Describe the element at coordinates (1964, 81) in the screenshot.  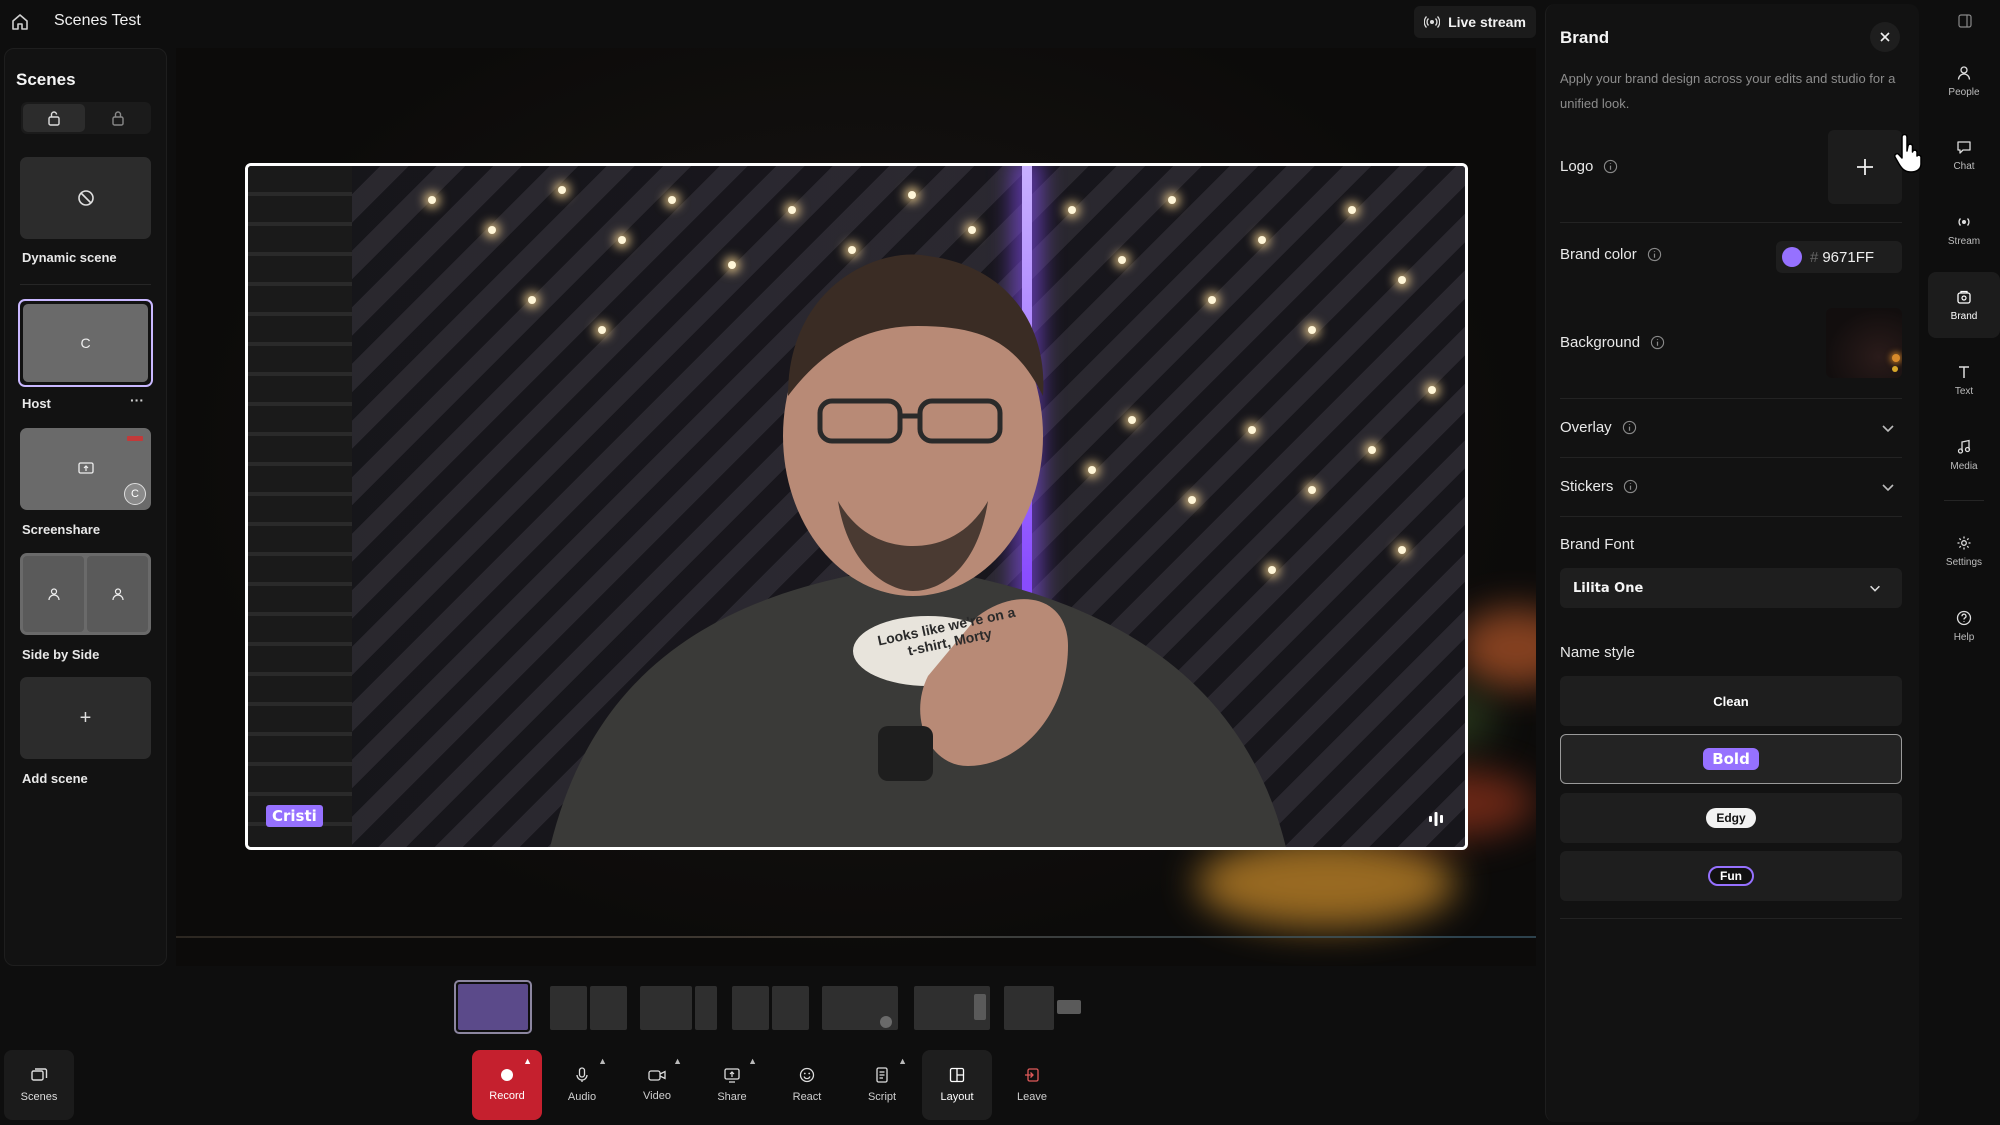
I see `rail-people: People` at that location.